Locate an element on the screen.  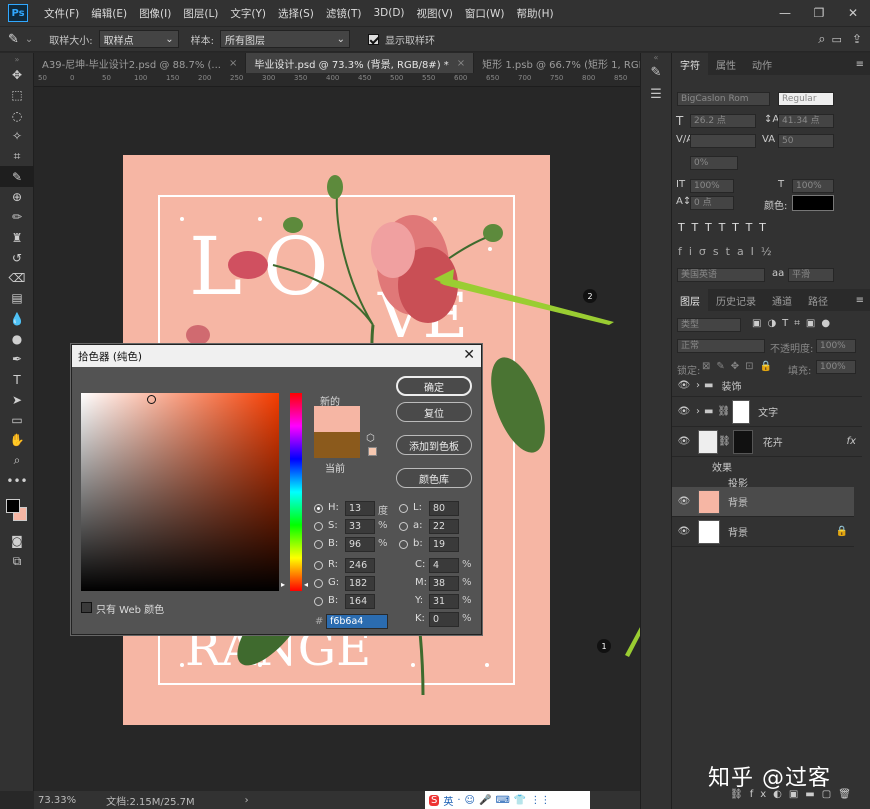
tab-history: 历史记录 is located at coordinates (736, 300).